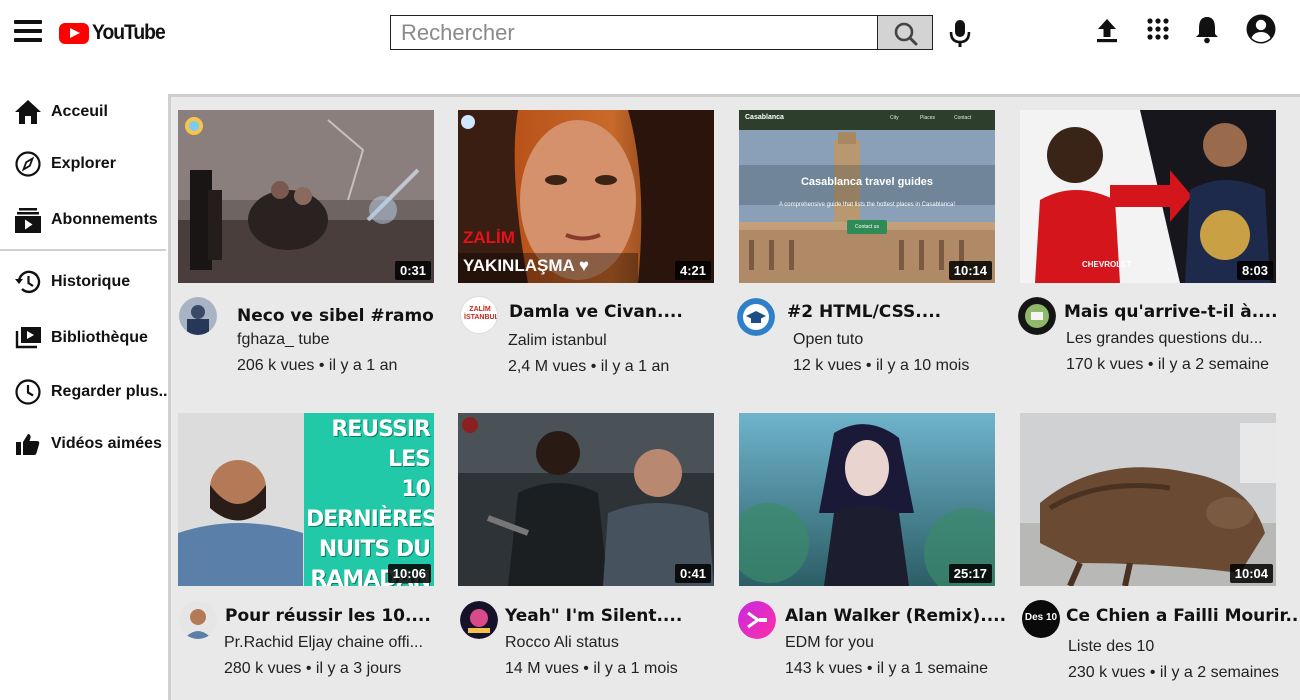  What do you see at coordinates (562, 643) in the screenshot?
I see `channel-name: Rocco Ali status` at bounding box center [562, 643].